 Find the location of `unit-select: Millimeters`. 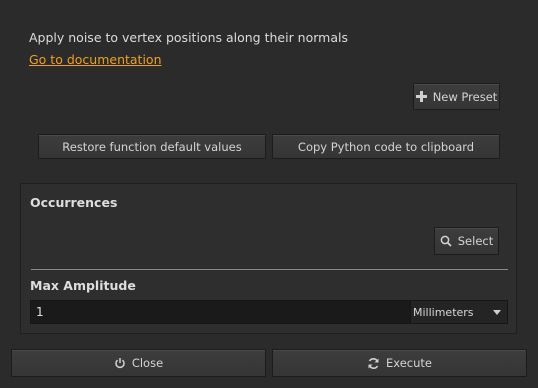

unit-select: Millimeters is located at coordinates (459, 312).